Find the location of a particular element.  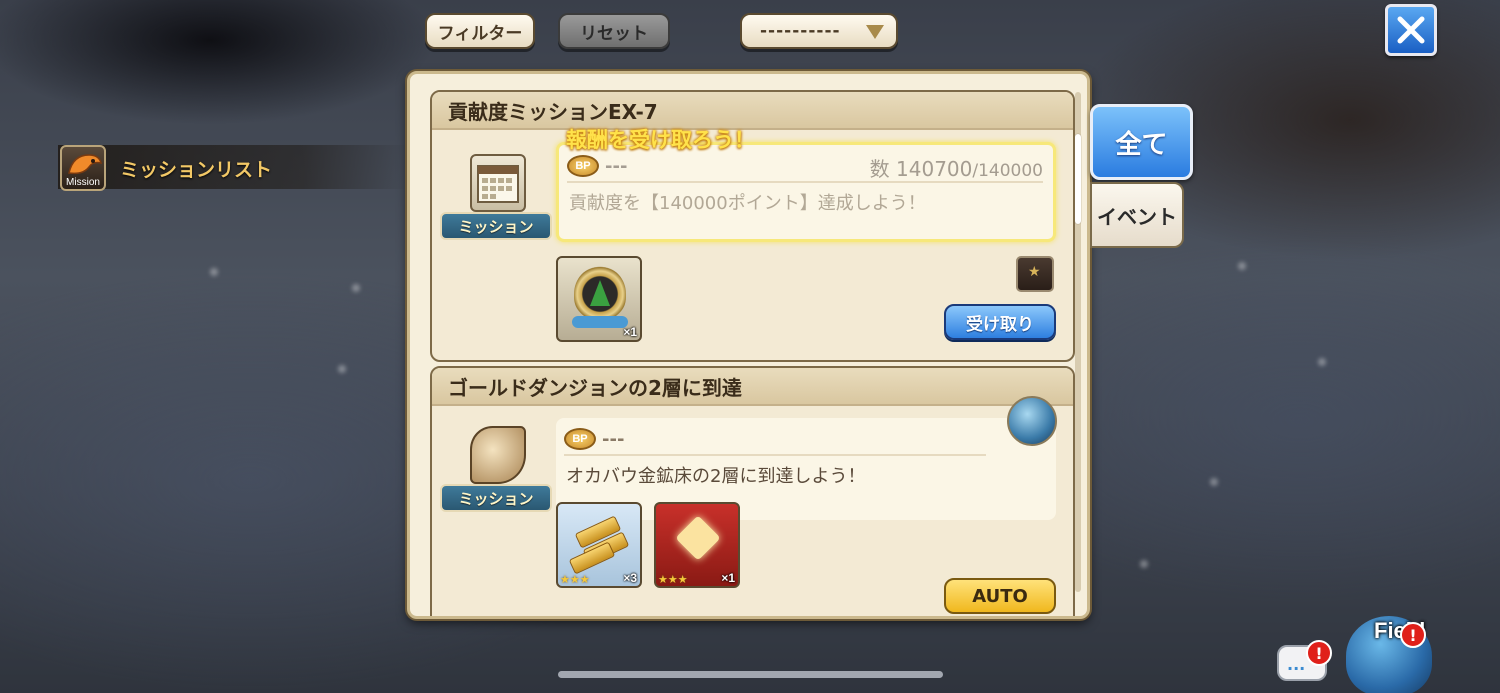

mission-list-title: ミッションリスト is located at coordinates (196, 170).